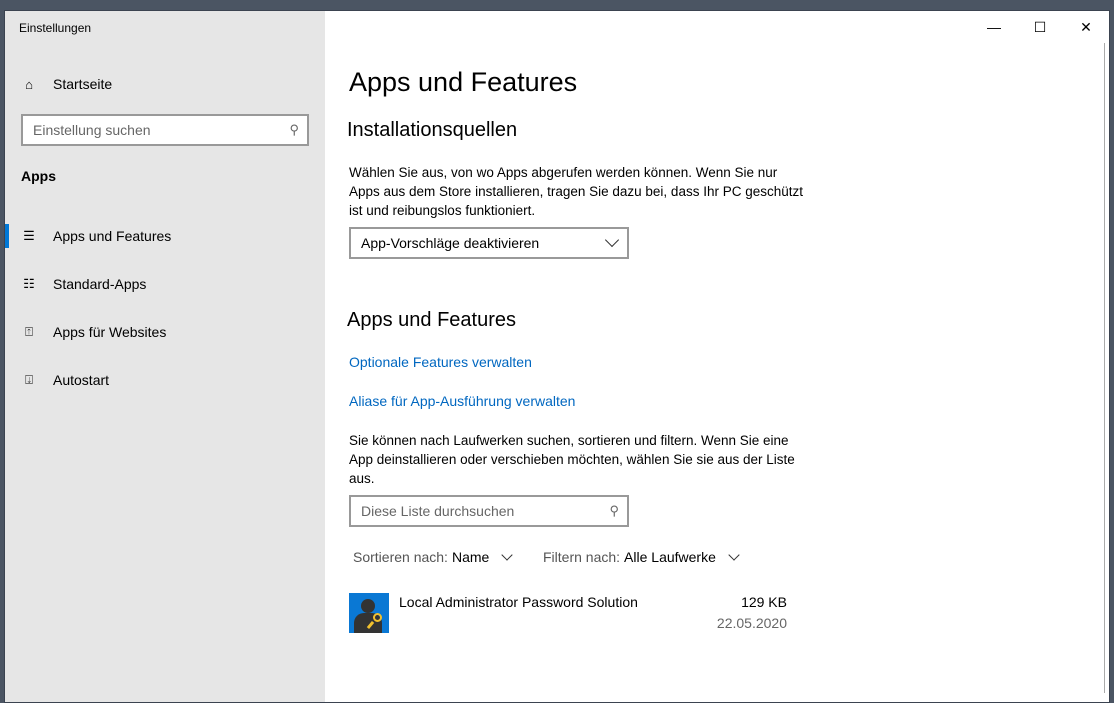 The width and height of the screenshot is (1114, 703). I want to click on home-icon: ⌂, so click(29, 84).